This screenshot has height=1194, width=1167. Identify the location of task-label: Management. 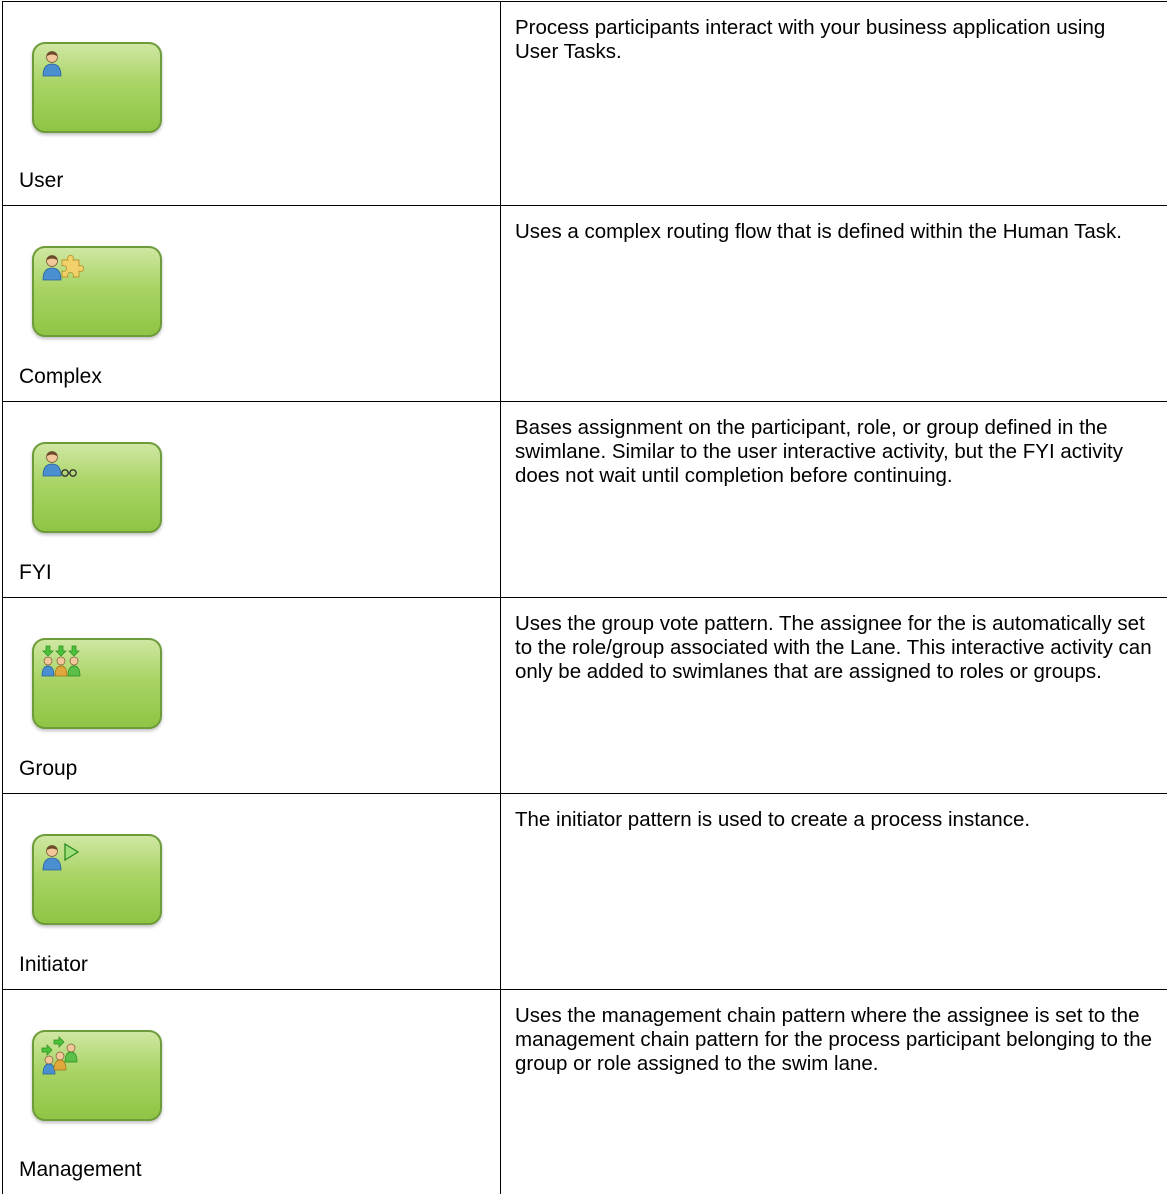
(80, 1170).